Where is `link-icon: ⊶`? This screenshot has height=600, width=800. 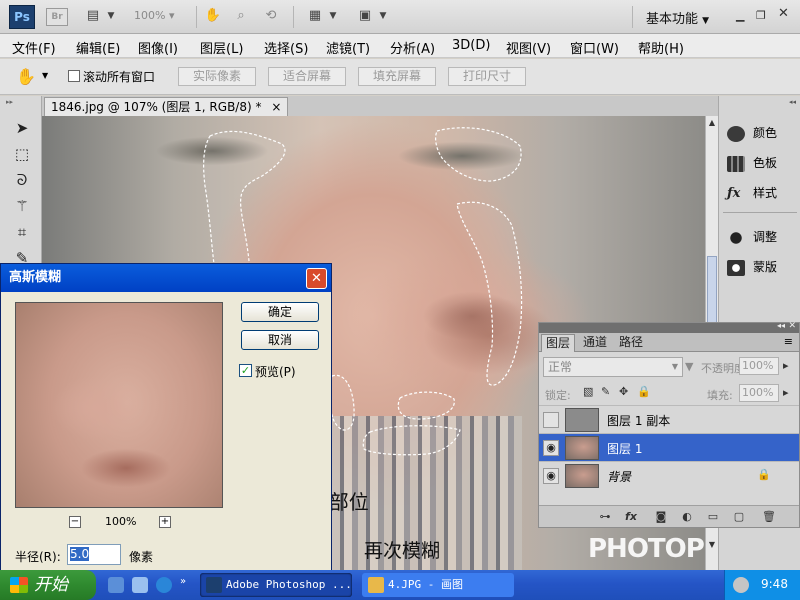
link-icon: ⊶ is located at coordinates (605, 517).